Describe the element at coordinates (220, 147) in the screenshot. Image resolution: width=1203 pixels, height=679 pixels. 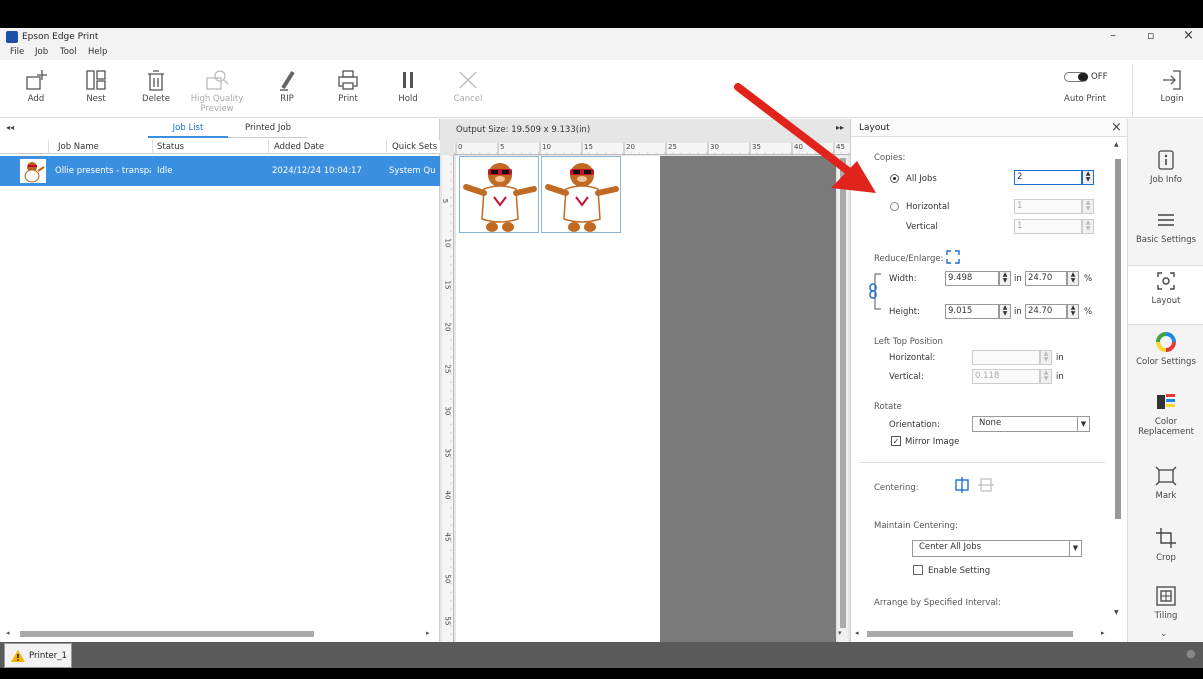
I see `job-table-header: Job Name Status Added Date Quick Sets` at that location.